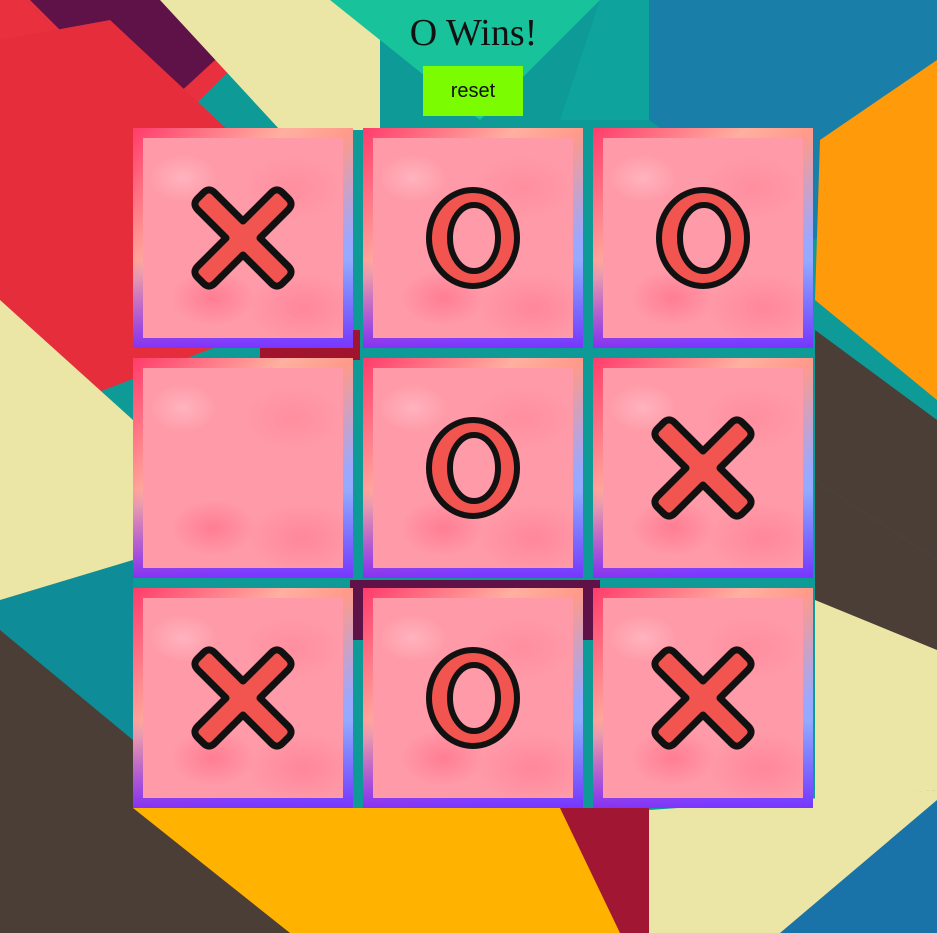  I want to click on empty-cell-mark, so click(243, 468).